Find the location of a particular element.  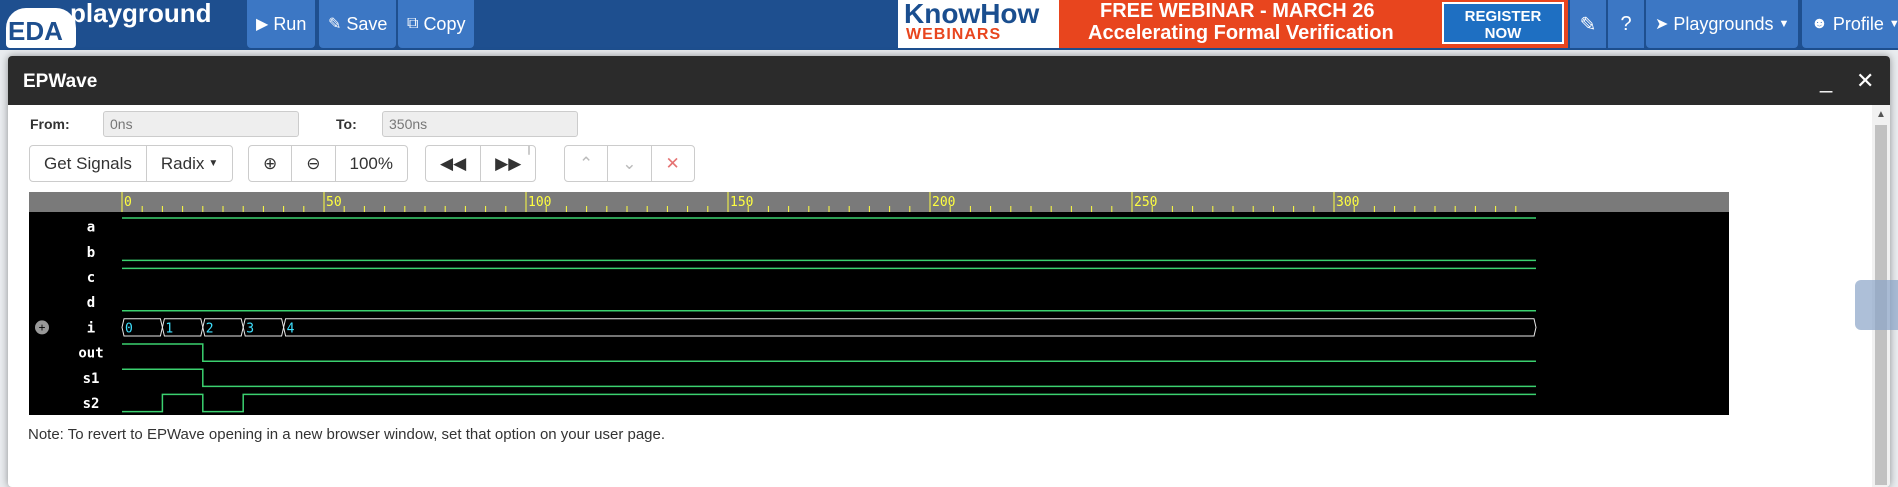

bus-value: 0 is located at coordinates (129, 328).